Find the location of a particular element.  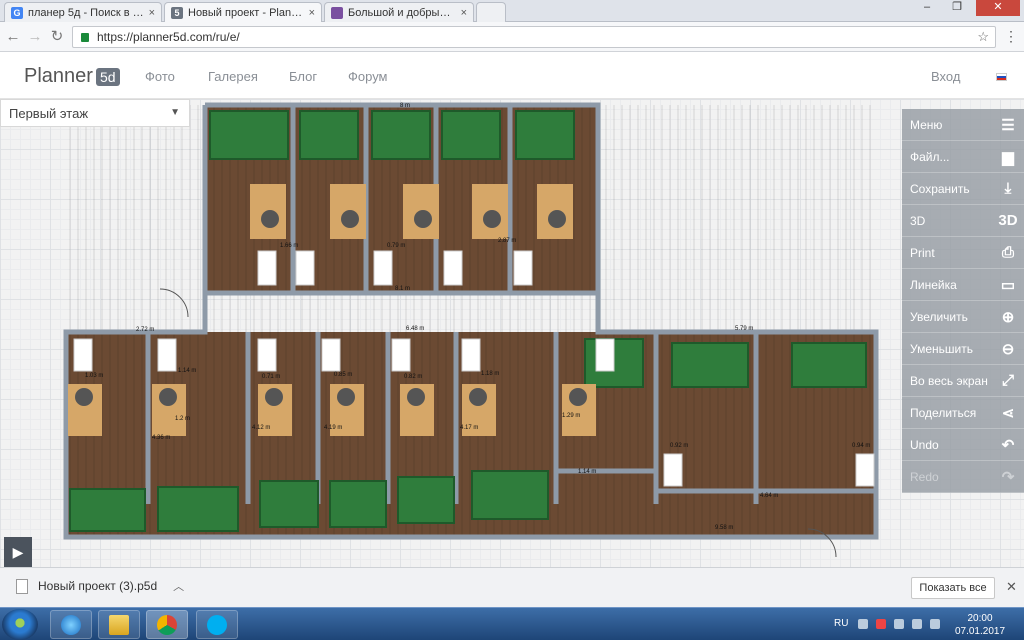

menu-item-share: Поделиться ⋖ is located at coordinates (963, 413).